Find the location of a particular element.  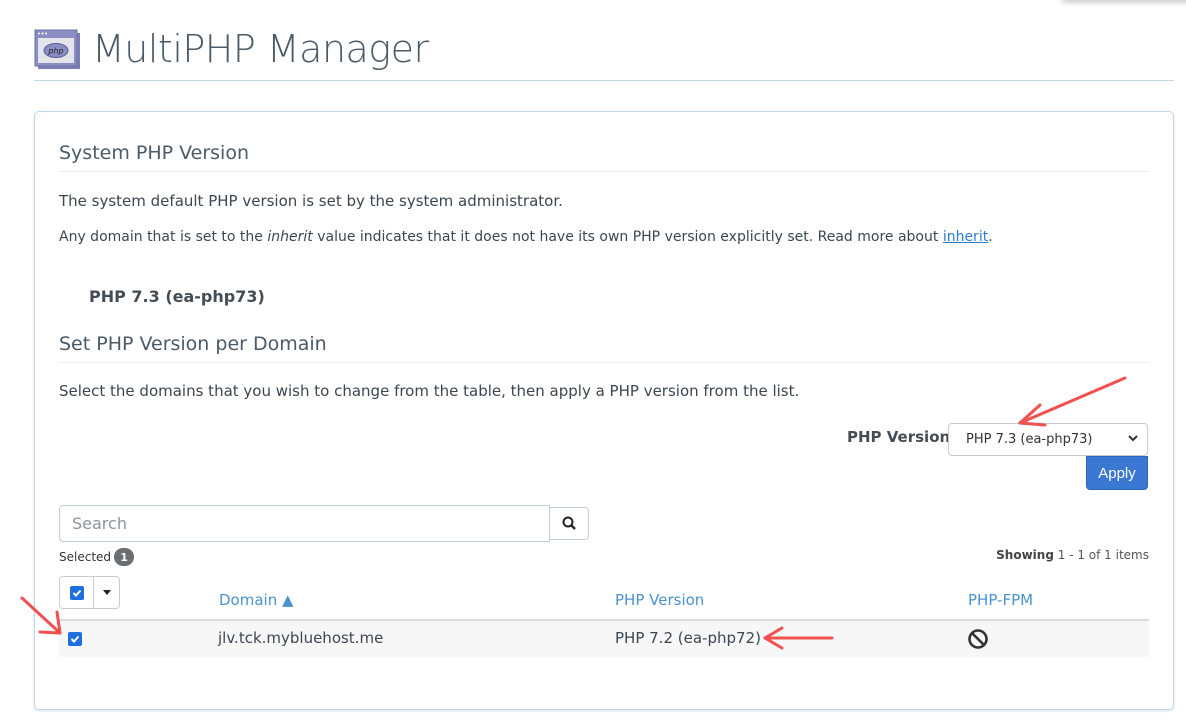

column-header-php-fpm: PHP-FPM is located at coordinates (1000, 600).